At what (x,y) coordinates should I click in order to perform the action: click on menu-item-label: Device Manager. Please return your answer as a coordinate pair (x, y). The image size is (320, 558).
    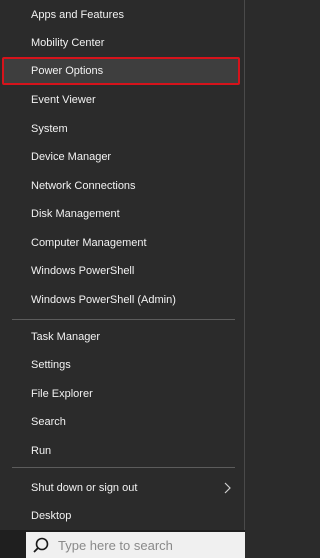
    Looking at the image, I should click on (71, 157).